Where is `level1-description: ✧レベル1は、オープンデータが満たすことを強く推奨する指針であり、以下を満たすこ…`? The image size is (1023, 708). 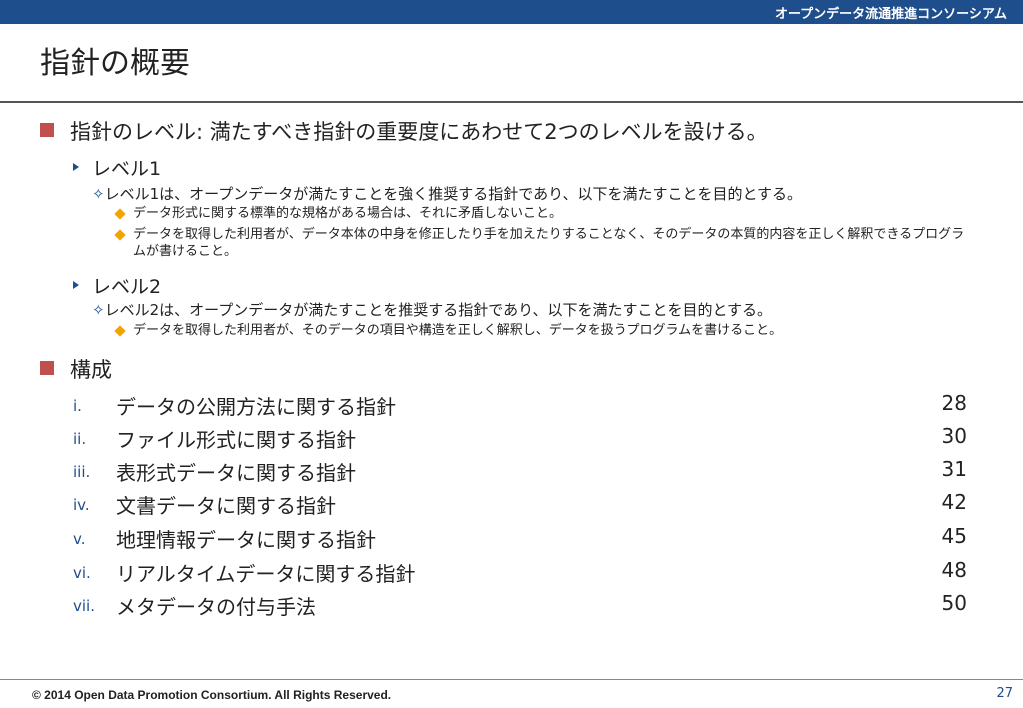
level1-description: ✧レベル1は、オープンデータが満たすことを強く推奨する指針であり、以下を満たすこ… is located at coordinates (447, 194).